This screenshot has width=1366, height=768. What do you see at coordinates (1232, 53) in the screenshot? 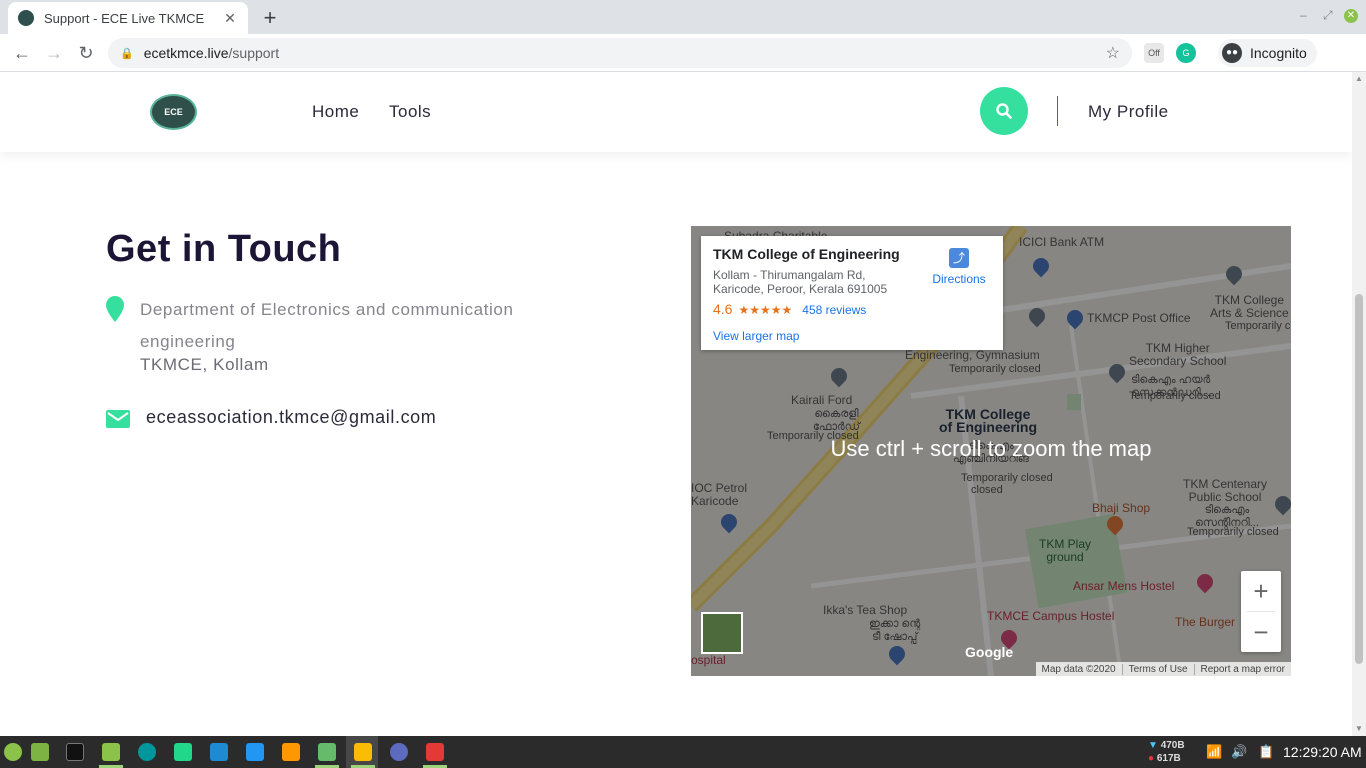
I see `incognito-icon: ●●` at bounding box center [1232, 53].